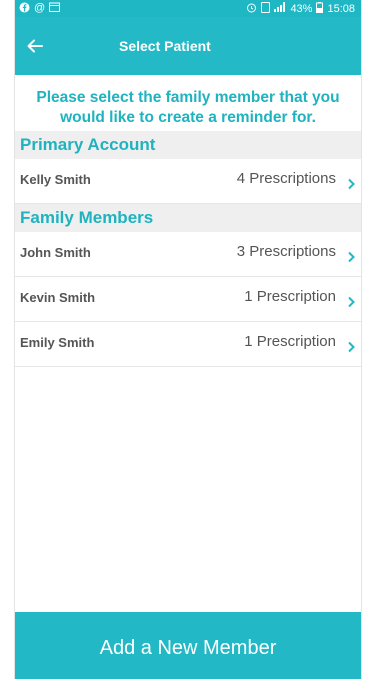 This screenshot has height=679, width=369. What do you see at coordinates (58, 297) in the screenshot?
I see `member-name: Kevin Smith` at bounding box center [58, 297].